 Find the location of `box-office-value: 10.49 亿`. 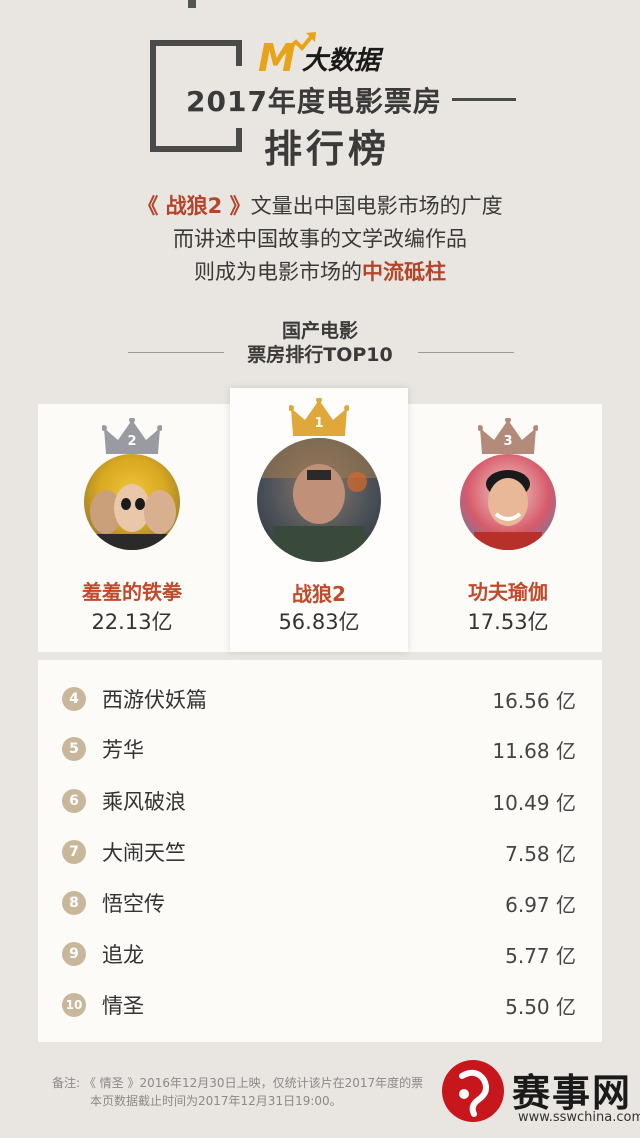

box-office-value: 10.49 亿 is located at coordinates (534, 803).